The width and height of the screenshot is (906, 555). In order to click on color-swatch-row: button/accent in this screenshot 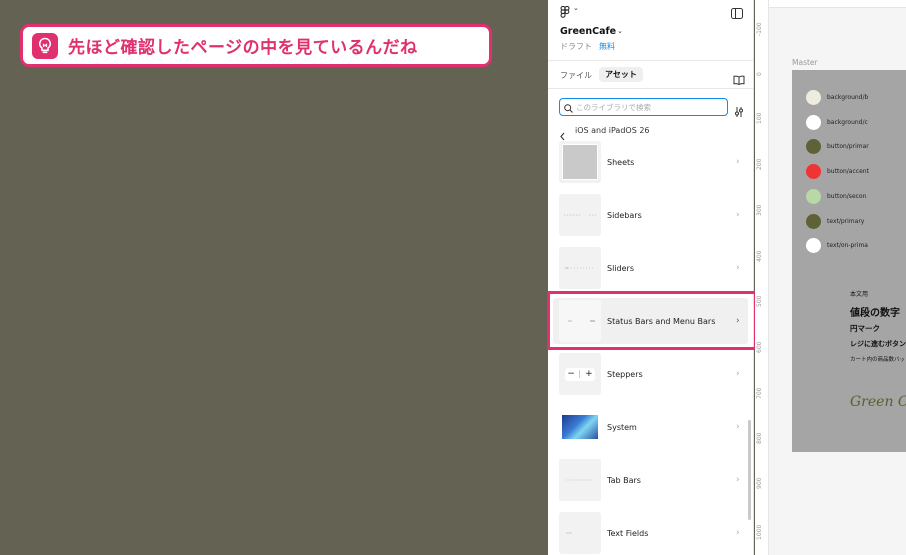, I will do `click(837, 171)`.